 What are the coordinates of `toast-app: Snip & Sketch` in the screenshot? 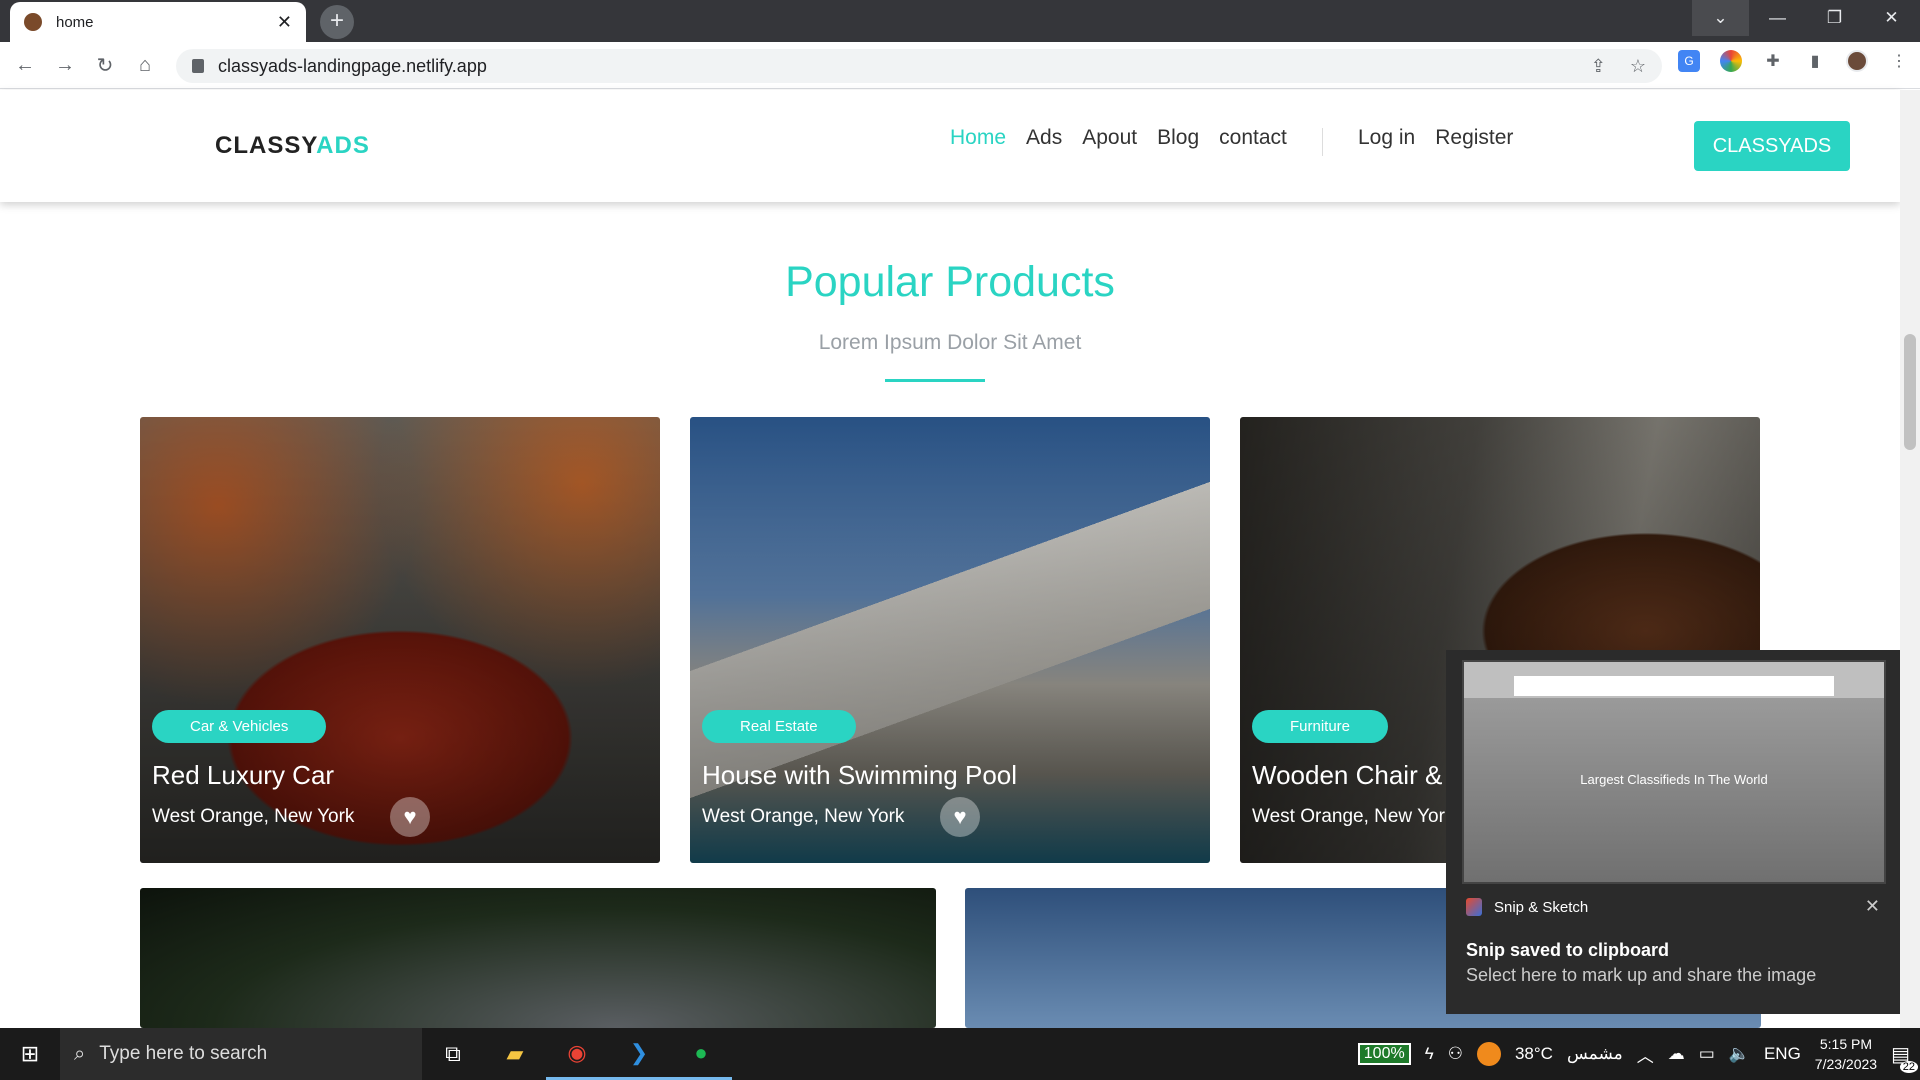 It's located at (1527, 907).